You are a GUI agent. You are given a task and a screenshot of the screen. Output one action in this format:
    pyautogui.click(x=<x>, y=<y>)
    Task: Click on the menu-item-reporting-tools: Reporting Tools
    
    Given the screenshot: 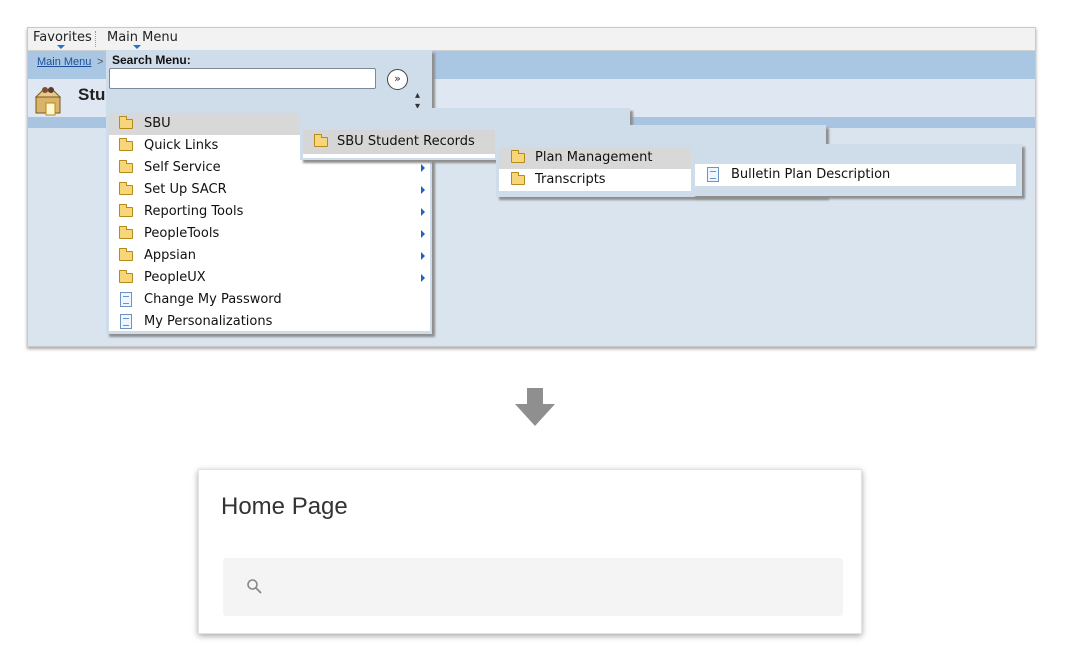 What is the action you would take?
    pyautogui.click(x=269, y=212)
    